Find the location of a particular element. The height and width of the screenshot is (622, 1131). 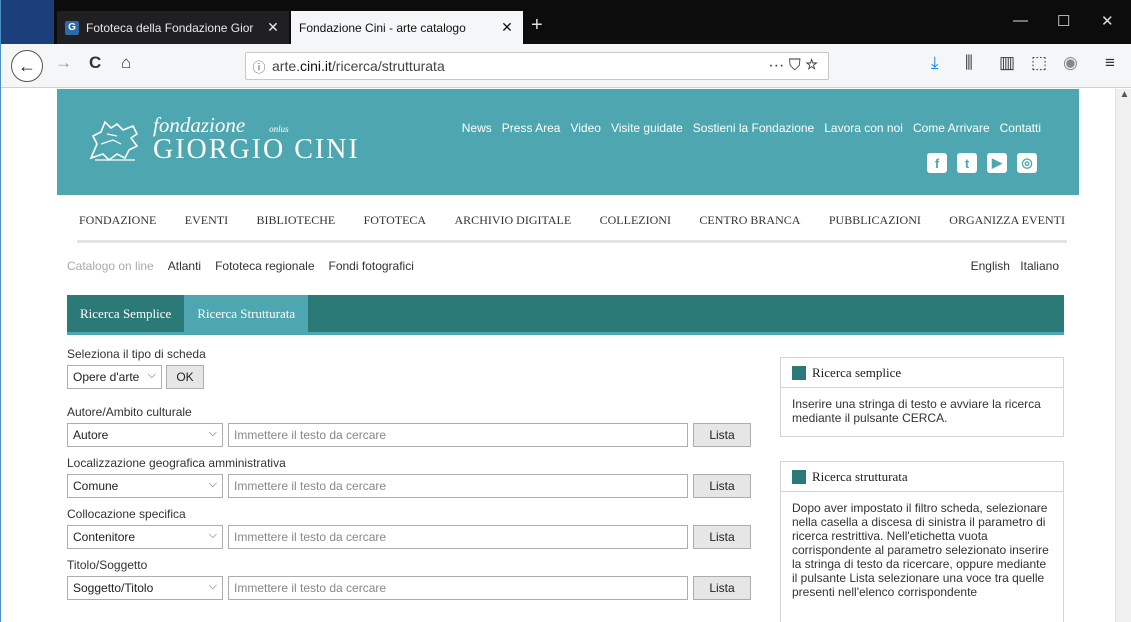

tab-title: Fondazione Cini - arte catalogo is located at coordinates (382, 27).